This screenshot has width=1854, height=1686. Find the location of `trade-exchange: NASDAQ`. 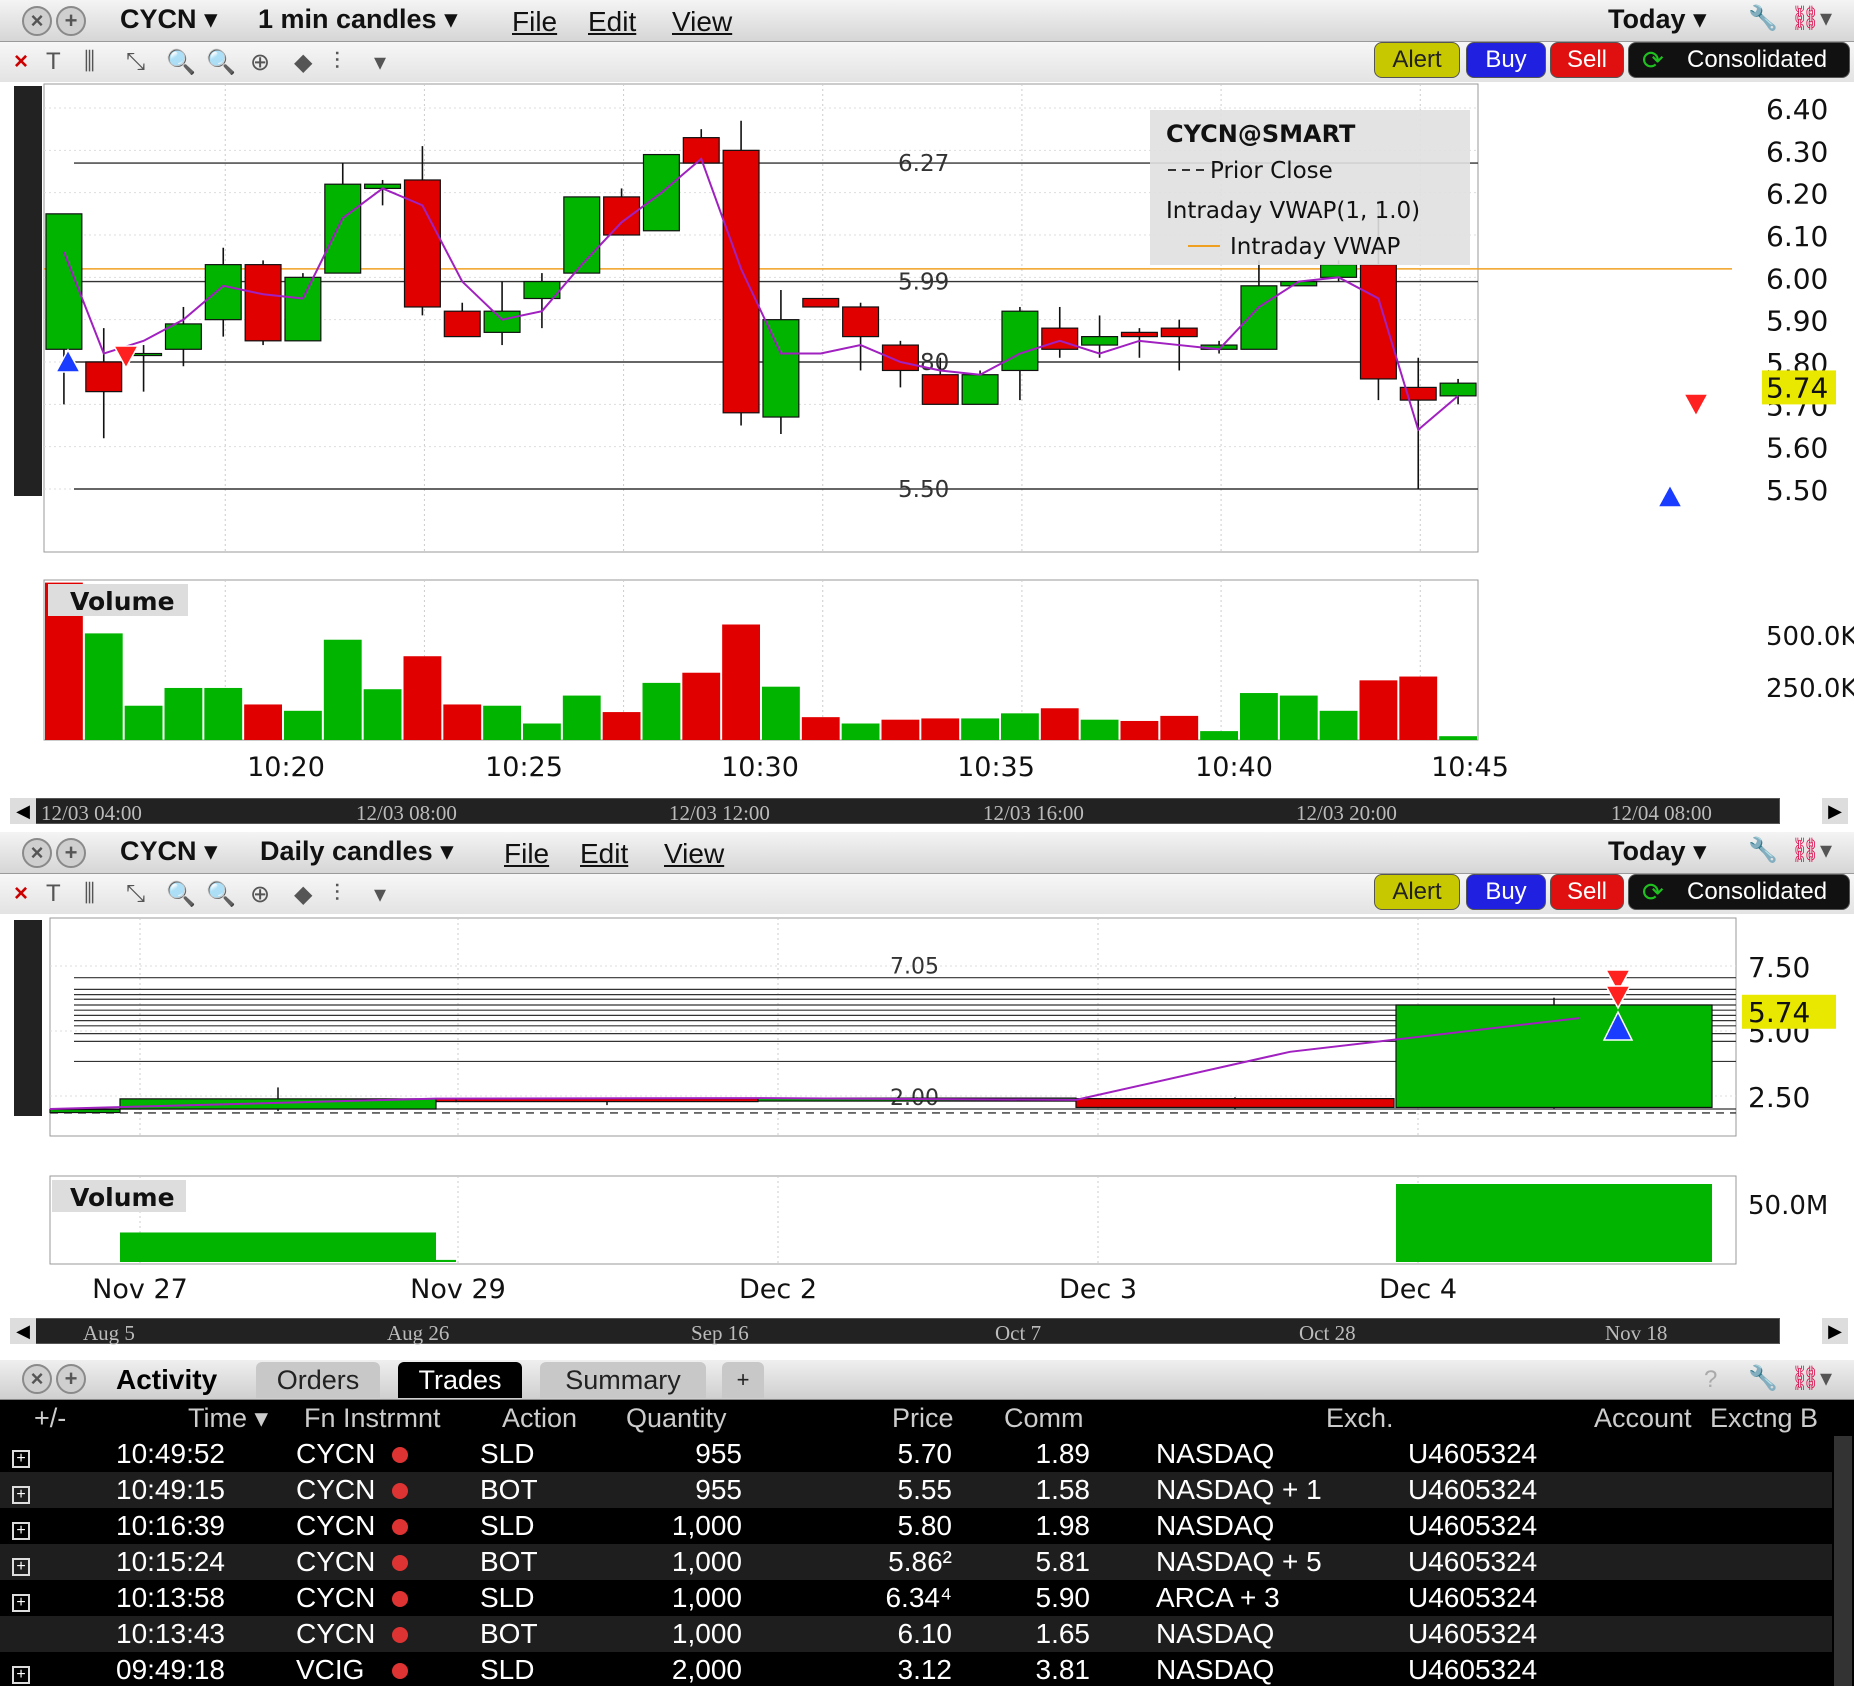

trade-exchange: NASDAQ is located at coordinates (1215, 1633).